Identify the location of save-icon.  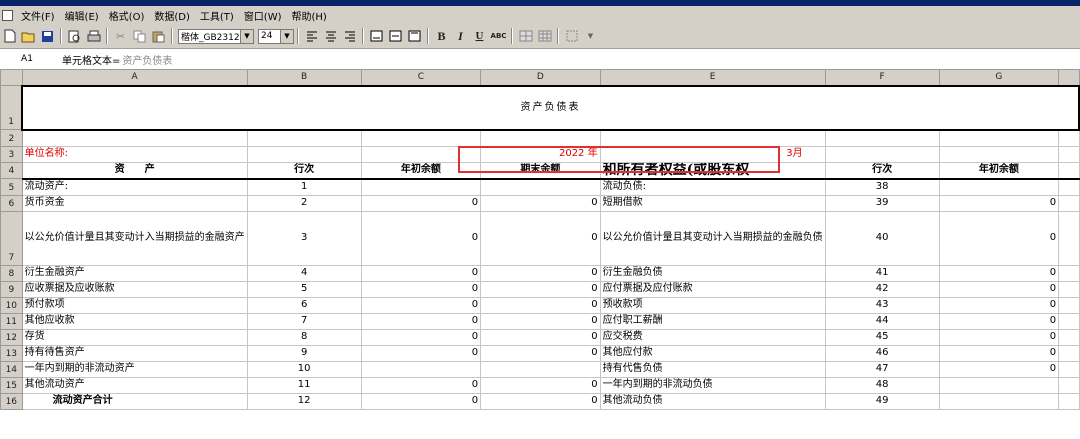
(47, 36).